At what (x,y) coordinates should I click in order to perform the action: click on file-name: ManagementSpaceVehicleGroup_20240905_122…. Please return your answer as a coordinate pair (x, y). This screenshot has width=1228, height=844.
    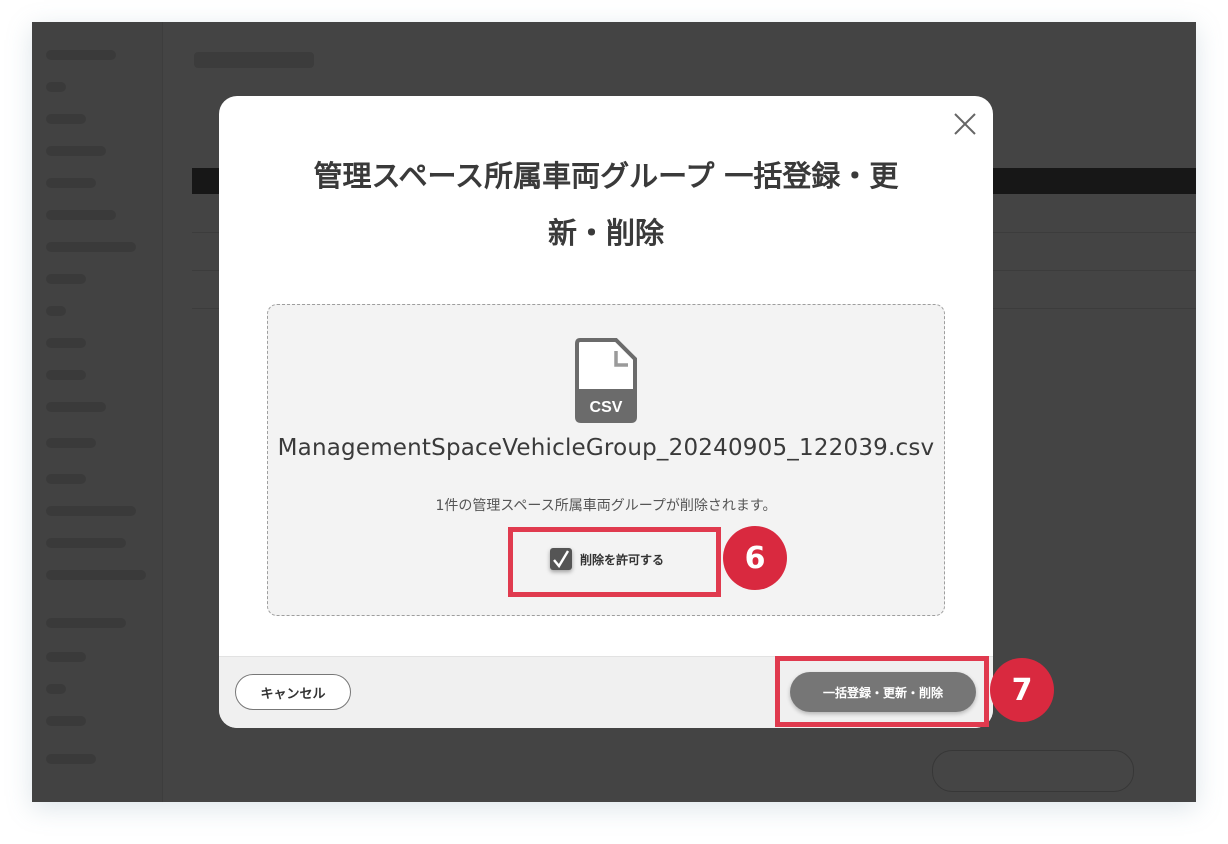
    Looking at the image, I should click on (606, 448).